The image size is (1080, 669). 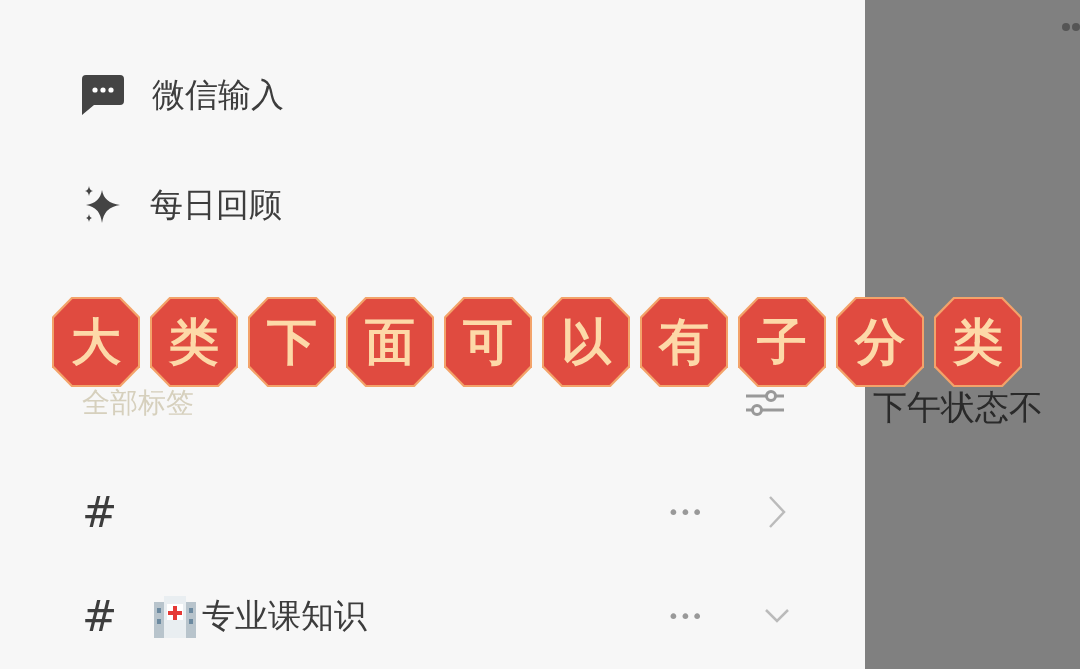 I want to click on caption-tile: 可, so click(x=488, y=342).